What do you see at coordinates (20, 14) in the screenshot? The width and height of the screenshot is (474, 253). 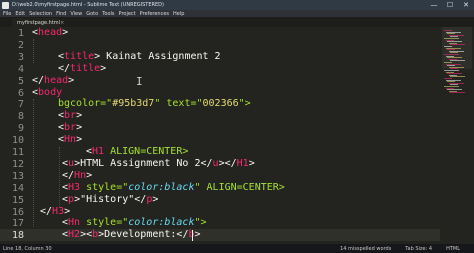 I see `menu-edit: Edit` at bounding box center [20, 14].